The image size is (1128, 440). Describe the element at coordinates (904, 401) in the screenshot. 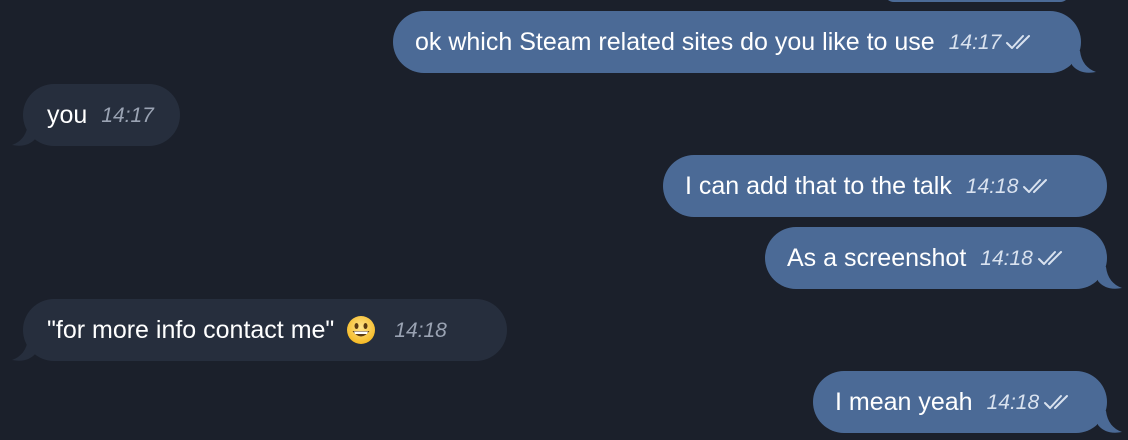

I see `message-text: I mean yeah` at that location.